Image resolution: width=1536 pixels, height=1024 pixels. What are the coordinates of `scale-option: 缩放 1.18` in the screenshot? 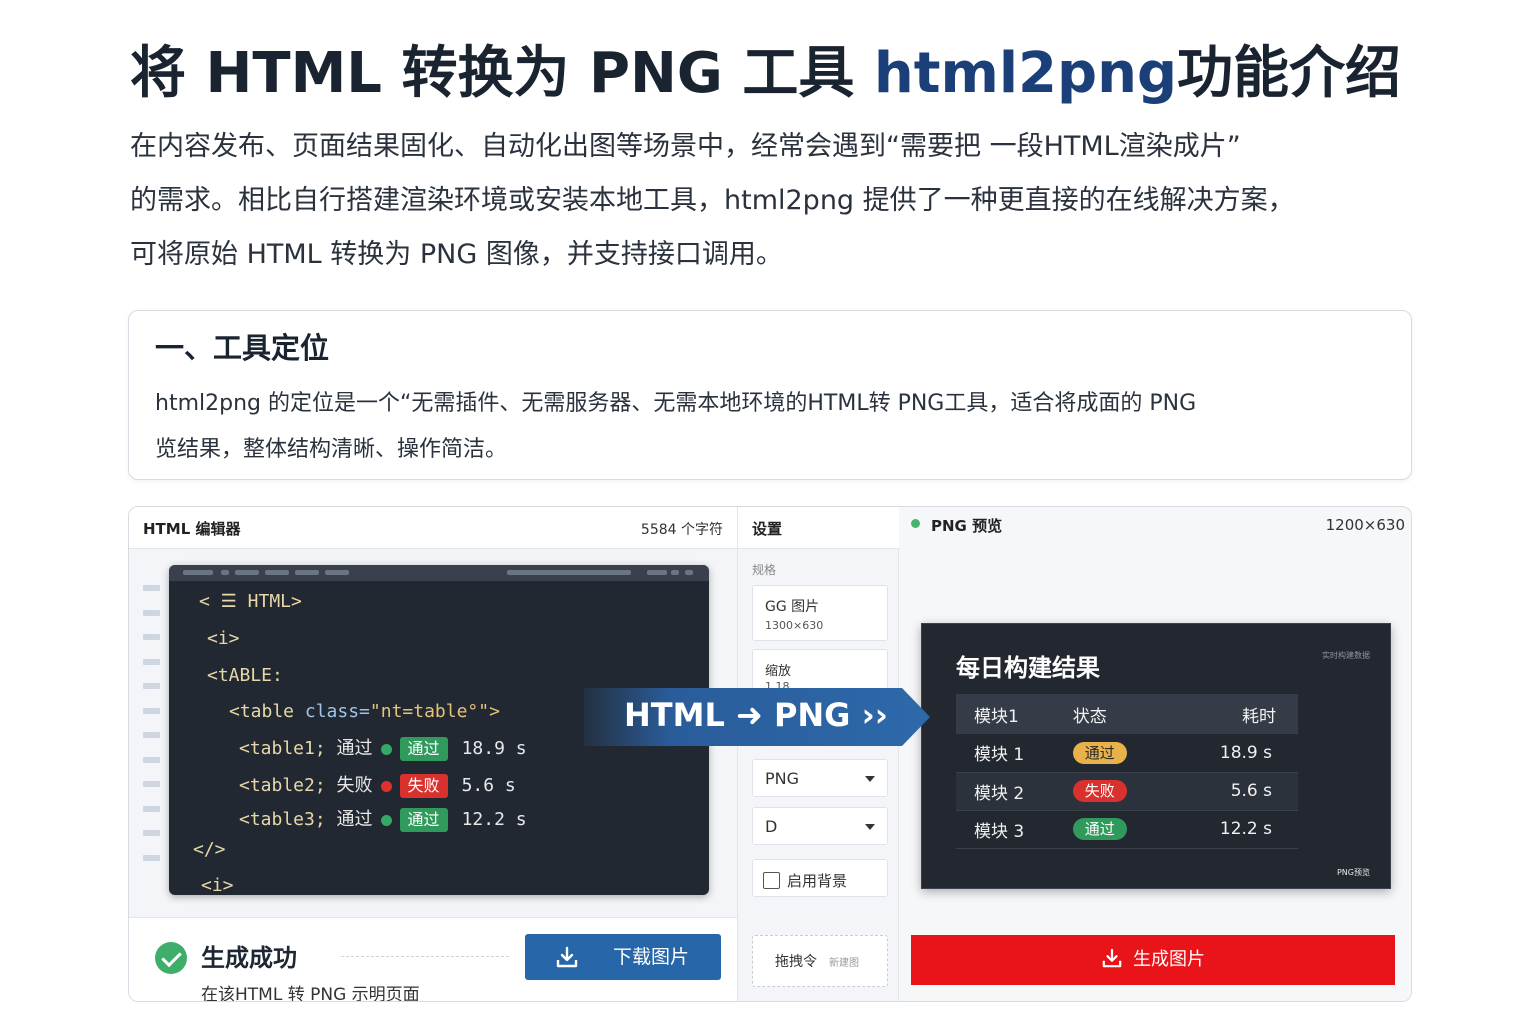 It's located at (820, 671).